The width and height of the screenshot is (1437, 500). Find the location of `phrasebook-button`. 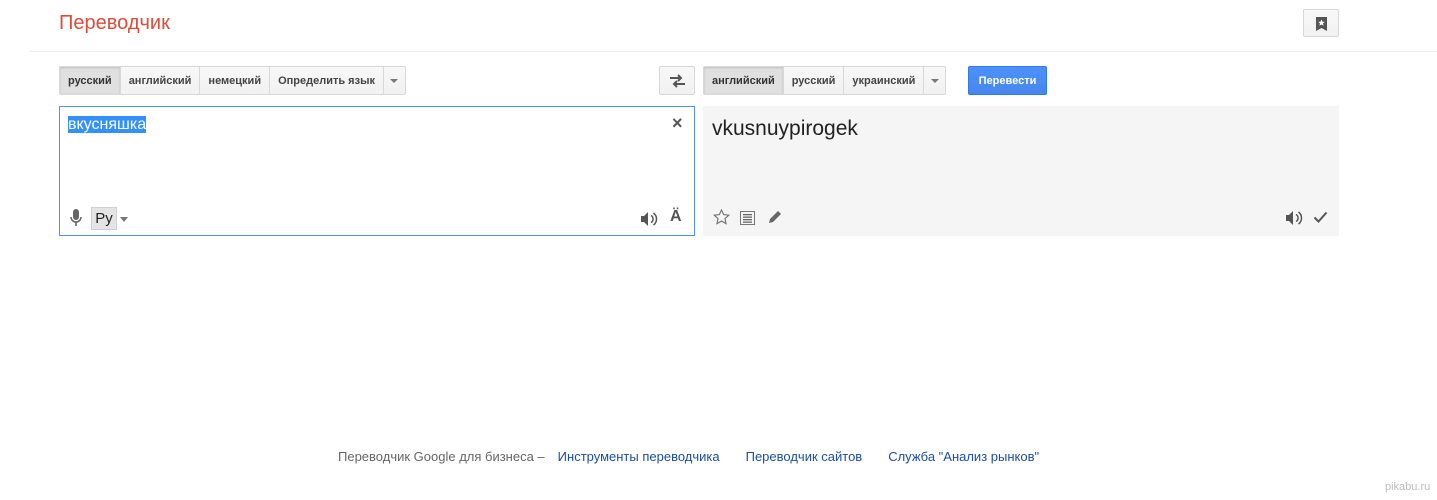

phrasebook-button is located at coordinates (1321, 23).